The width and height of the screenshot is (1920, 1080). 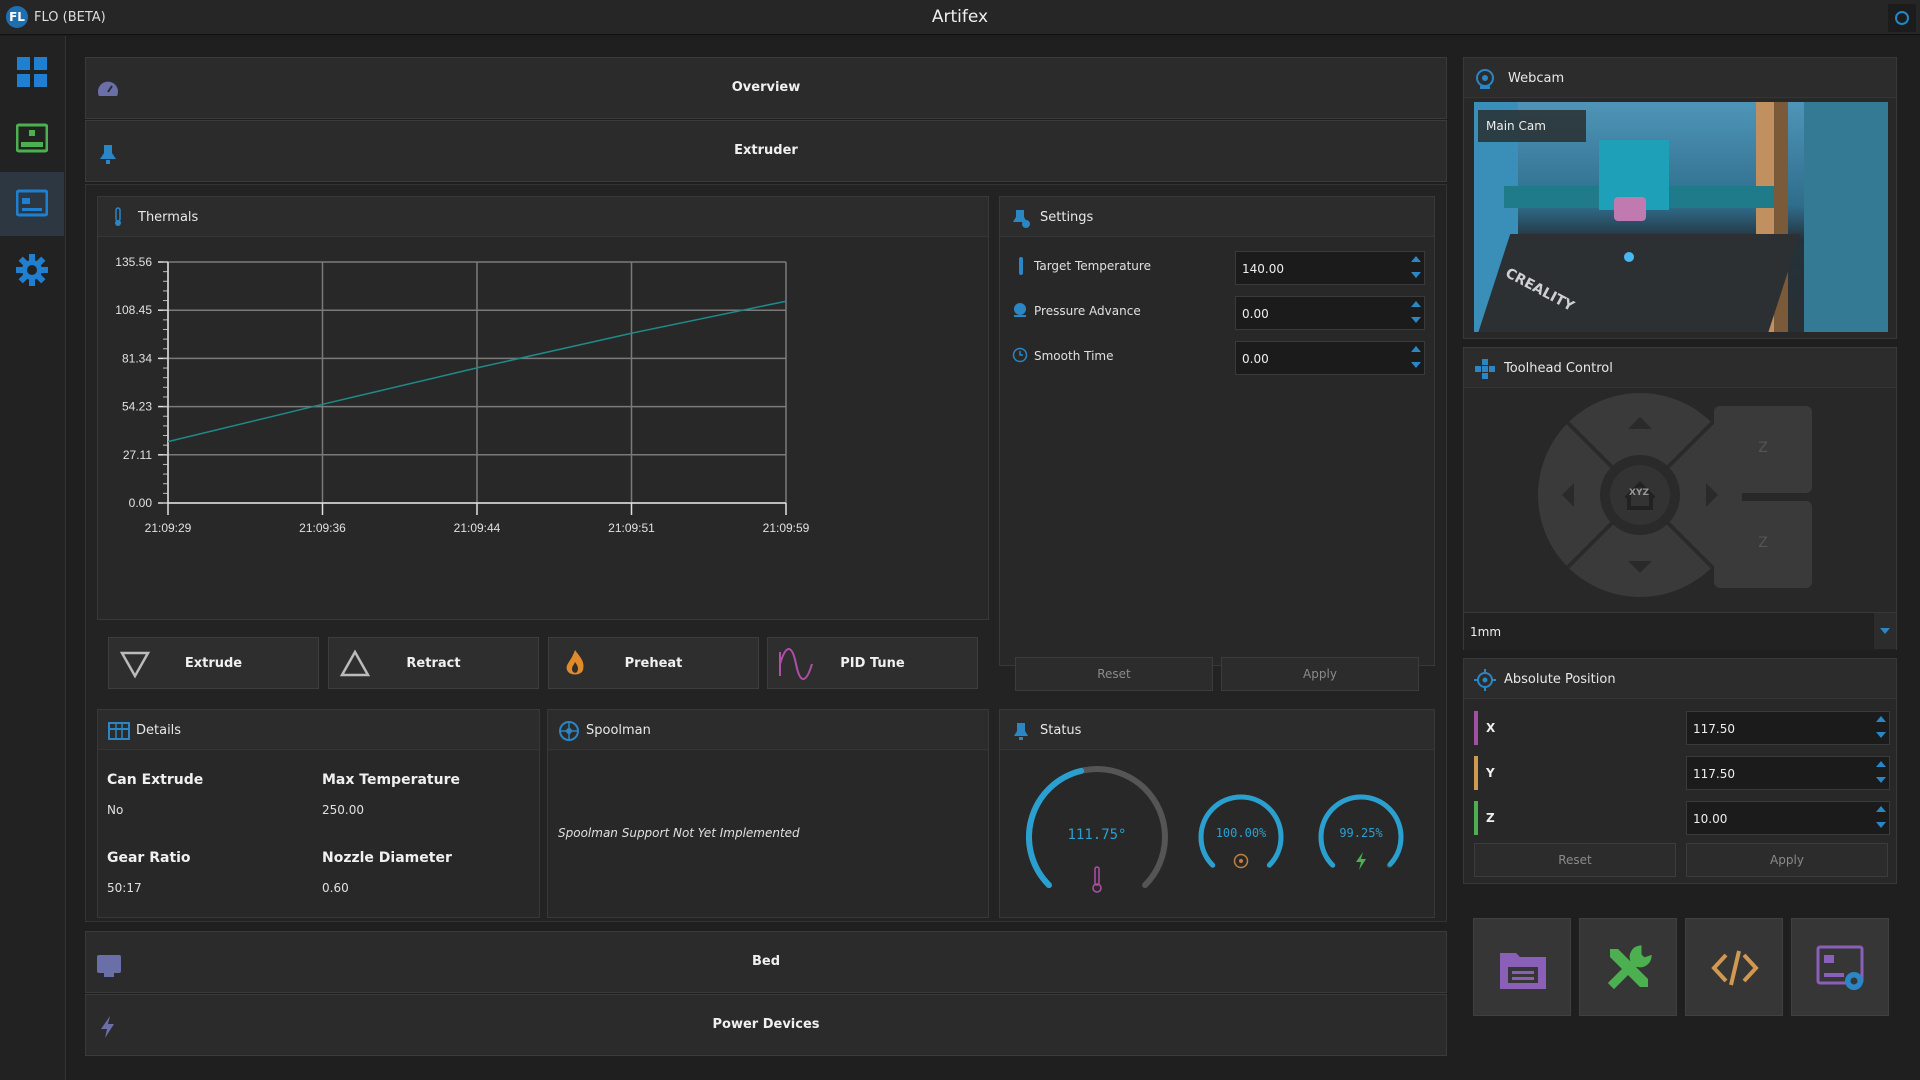 I want to click on retract-button: Retract, so click(x=433, y=663).